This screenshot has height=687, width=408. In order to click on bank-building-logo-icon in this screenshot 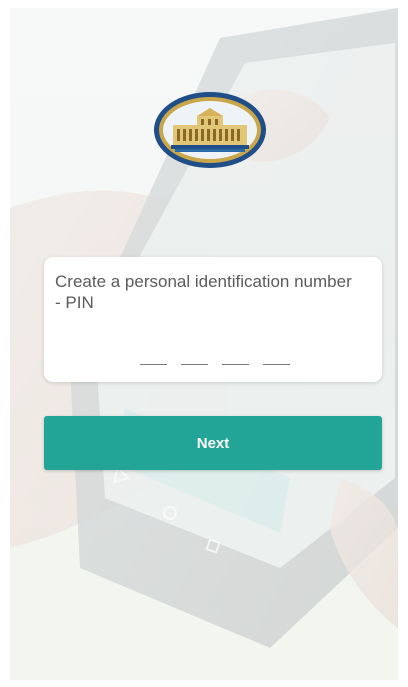, I will do `click(210, 130)`.